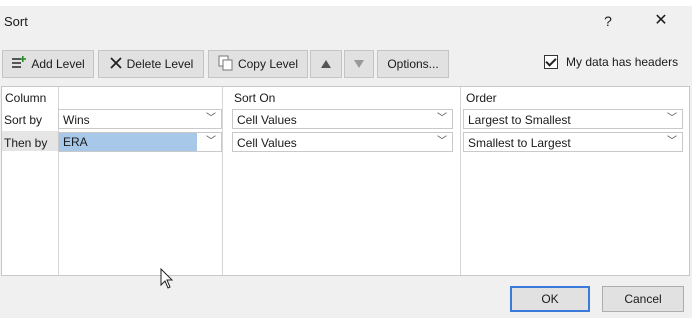 This screenshot has height=318, width=692. What do you see at coordinates (573, 142) in the screenshot?
I see `then-by-order-select: Smallest to Largest ﹀` at bounding box center [573, 142].